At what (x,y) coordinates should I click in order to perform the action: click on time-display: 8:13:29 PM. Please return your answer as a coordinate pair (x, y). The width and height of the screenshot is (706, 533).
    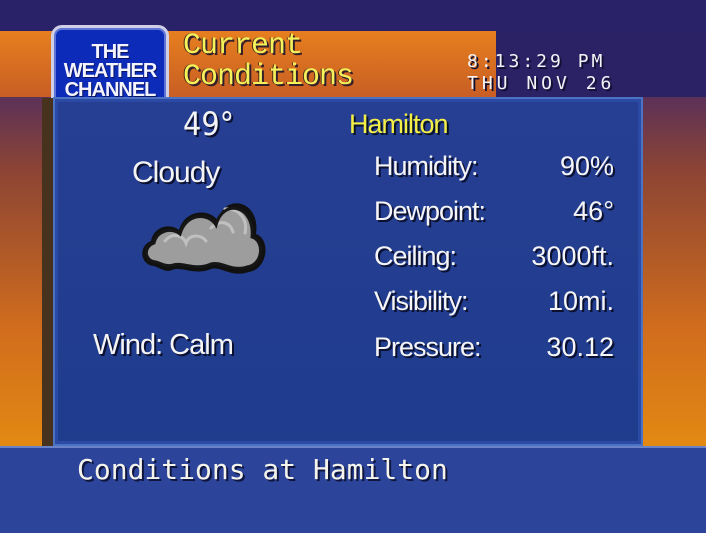
    Looking at the image, I should click on (536, 61).